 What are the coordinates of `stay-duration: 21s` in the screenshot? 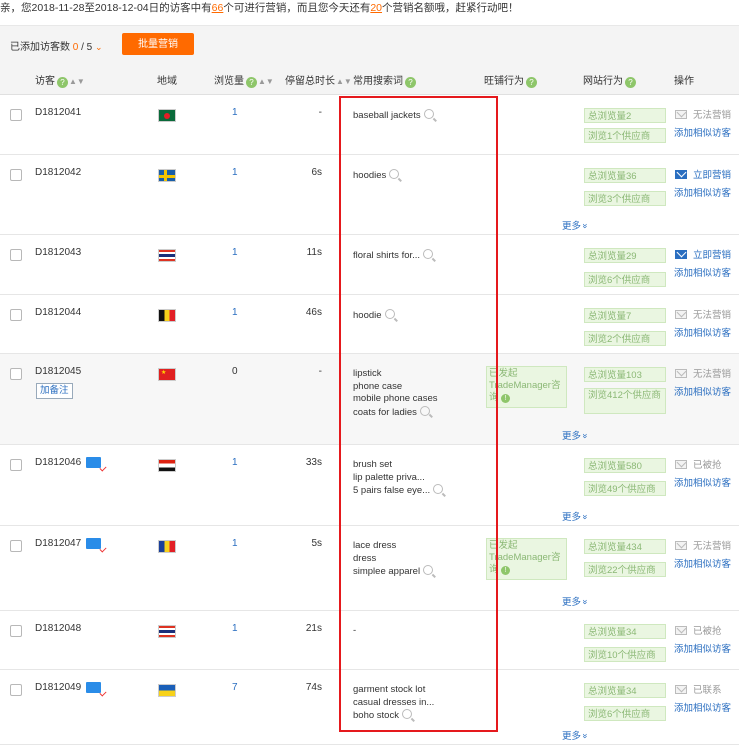 It's located at (313, 628).